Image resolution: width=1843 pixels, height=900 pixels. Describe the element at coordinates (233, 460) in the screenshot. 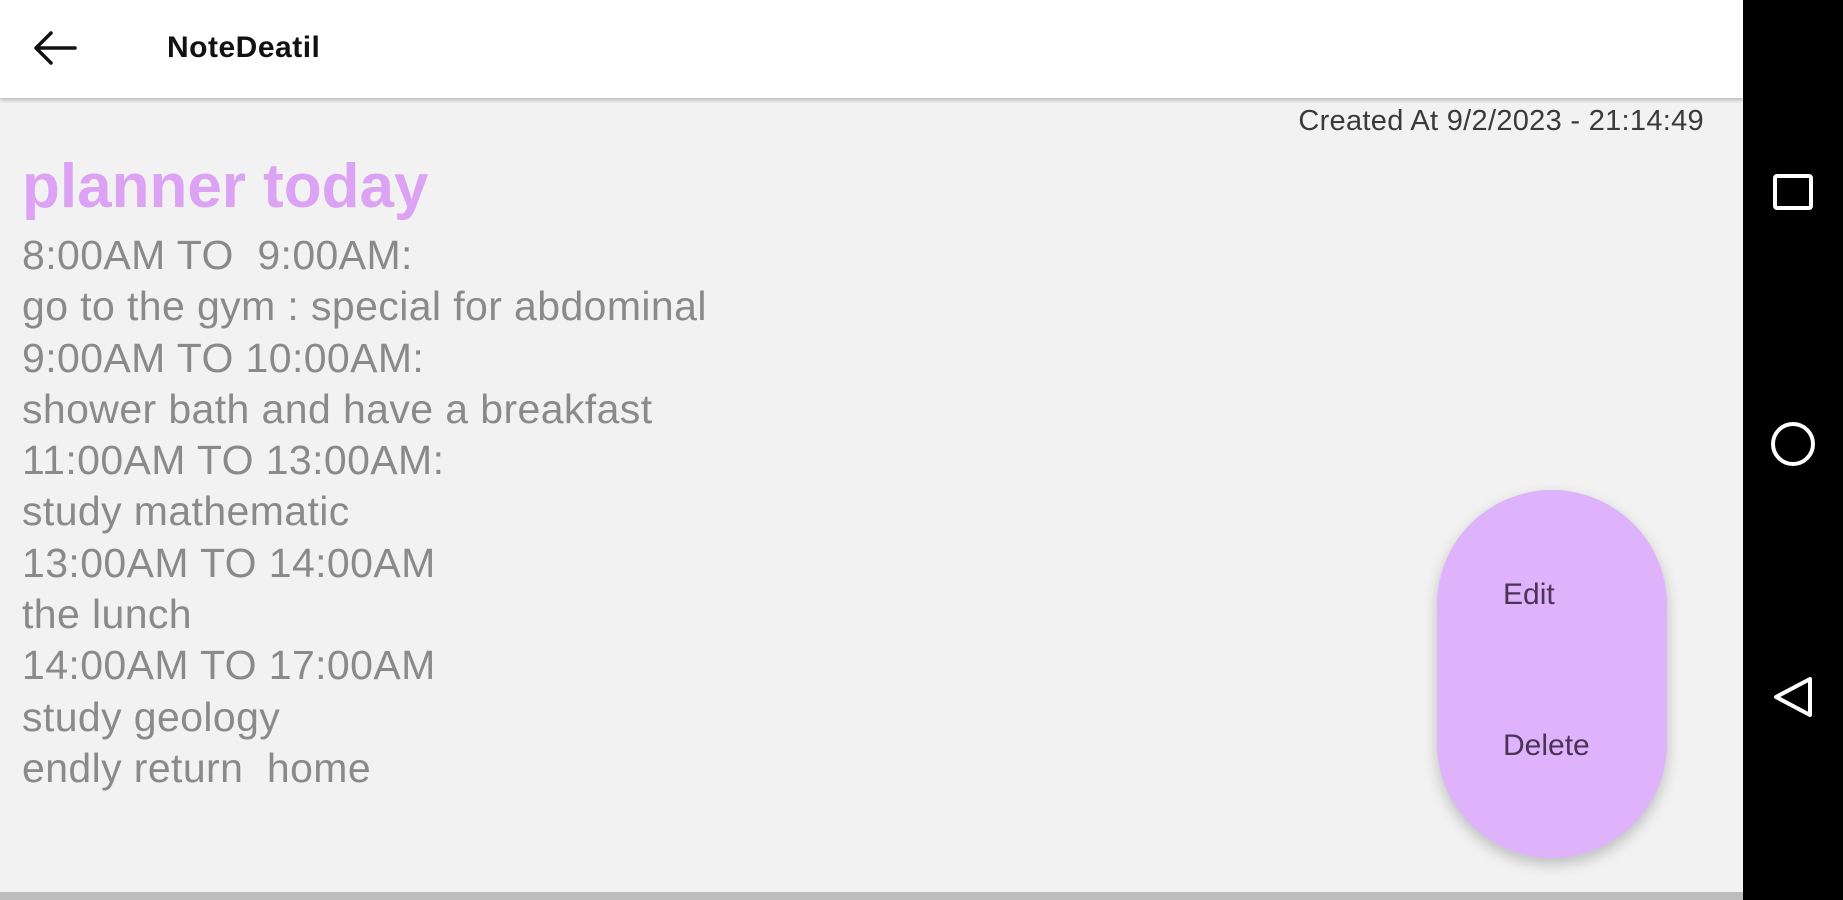

I see `note-line: 11:00AM TO 13:00AM:` at that location.